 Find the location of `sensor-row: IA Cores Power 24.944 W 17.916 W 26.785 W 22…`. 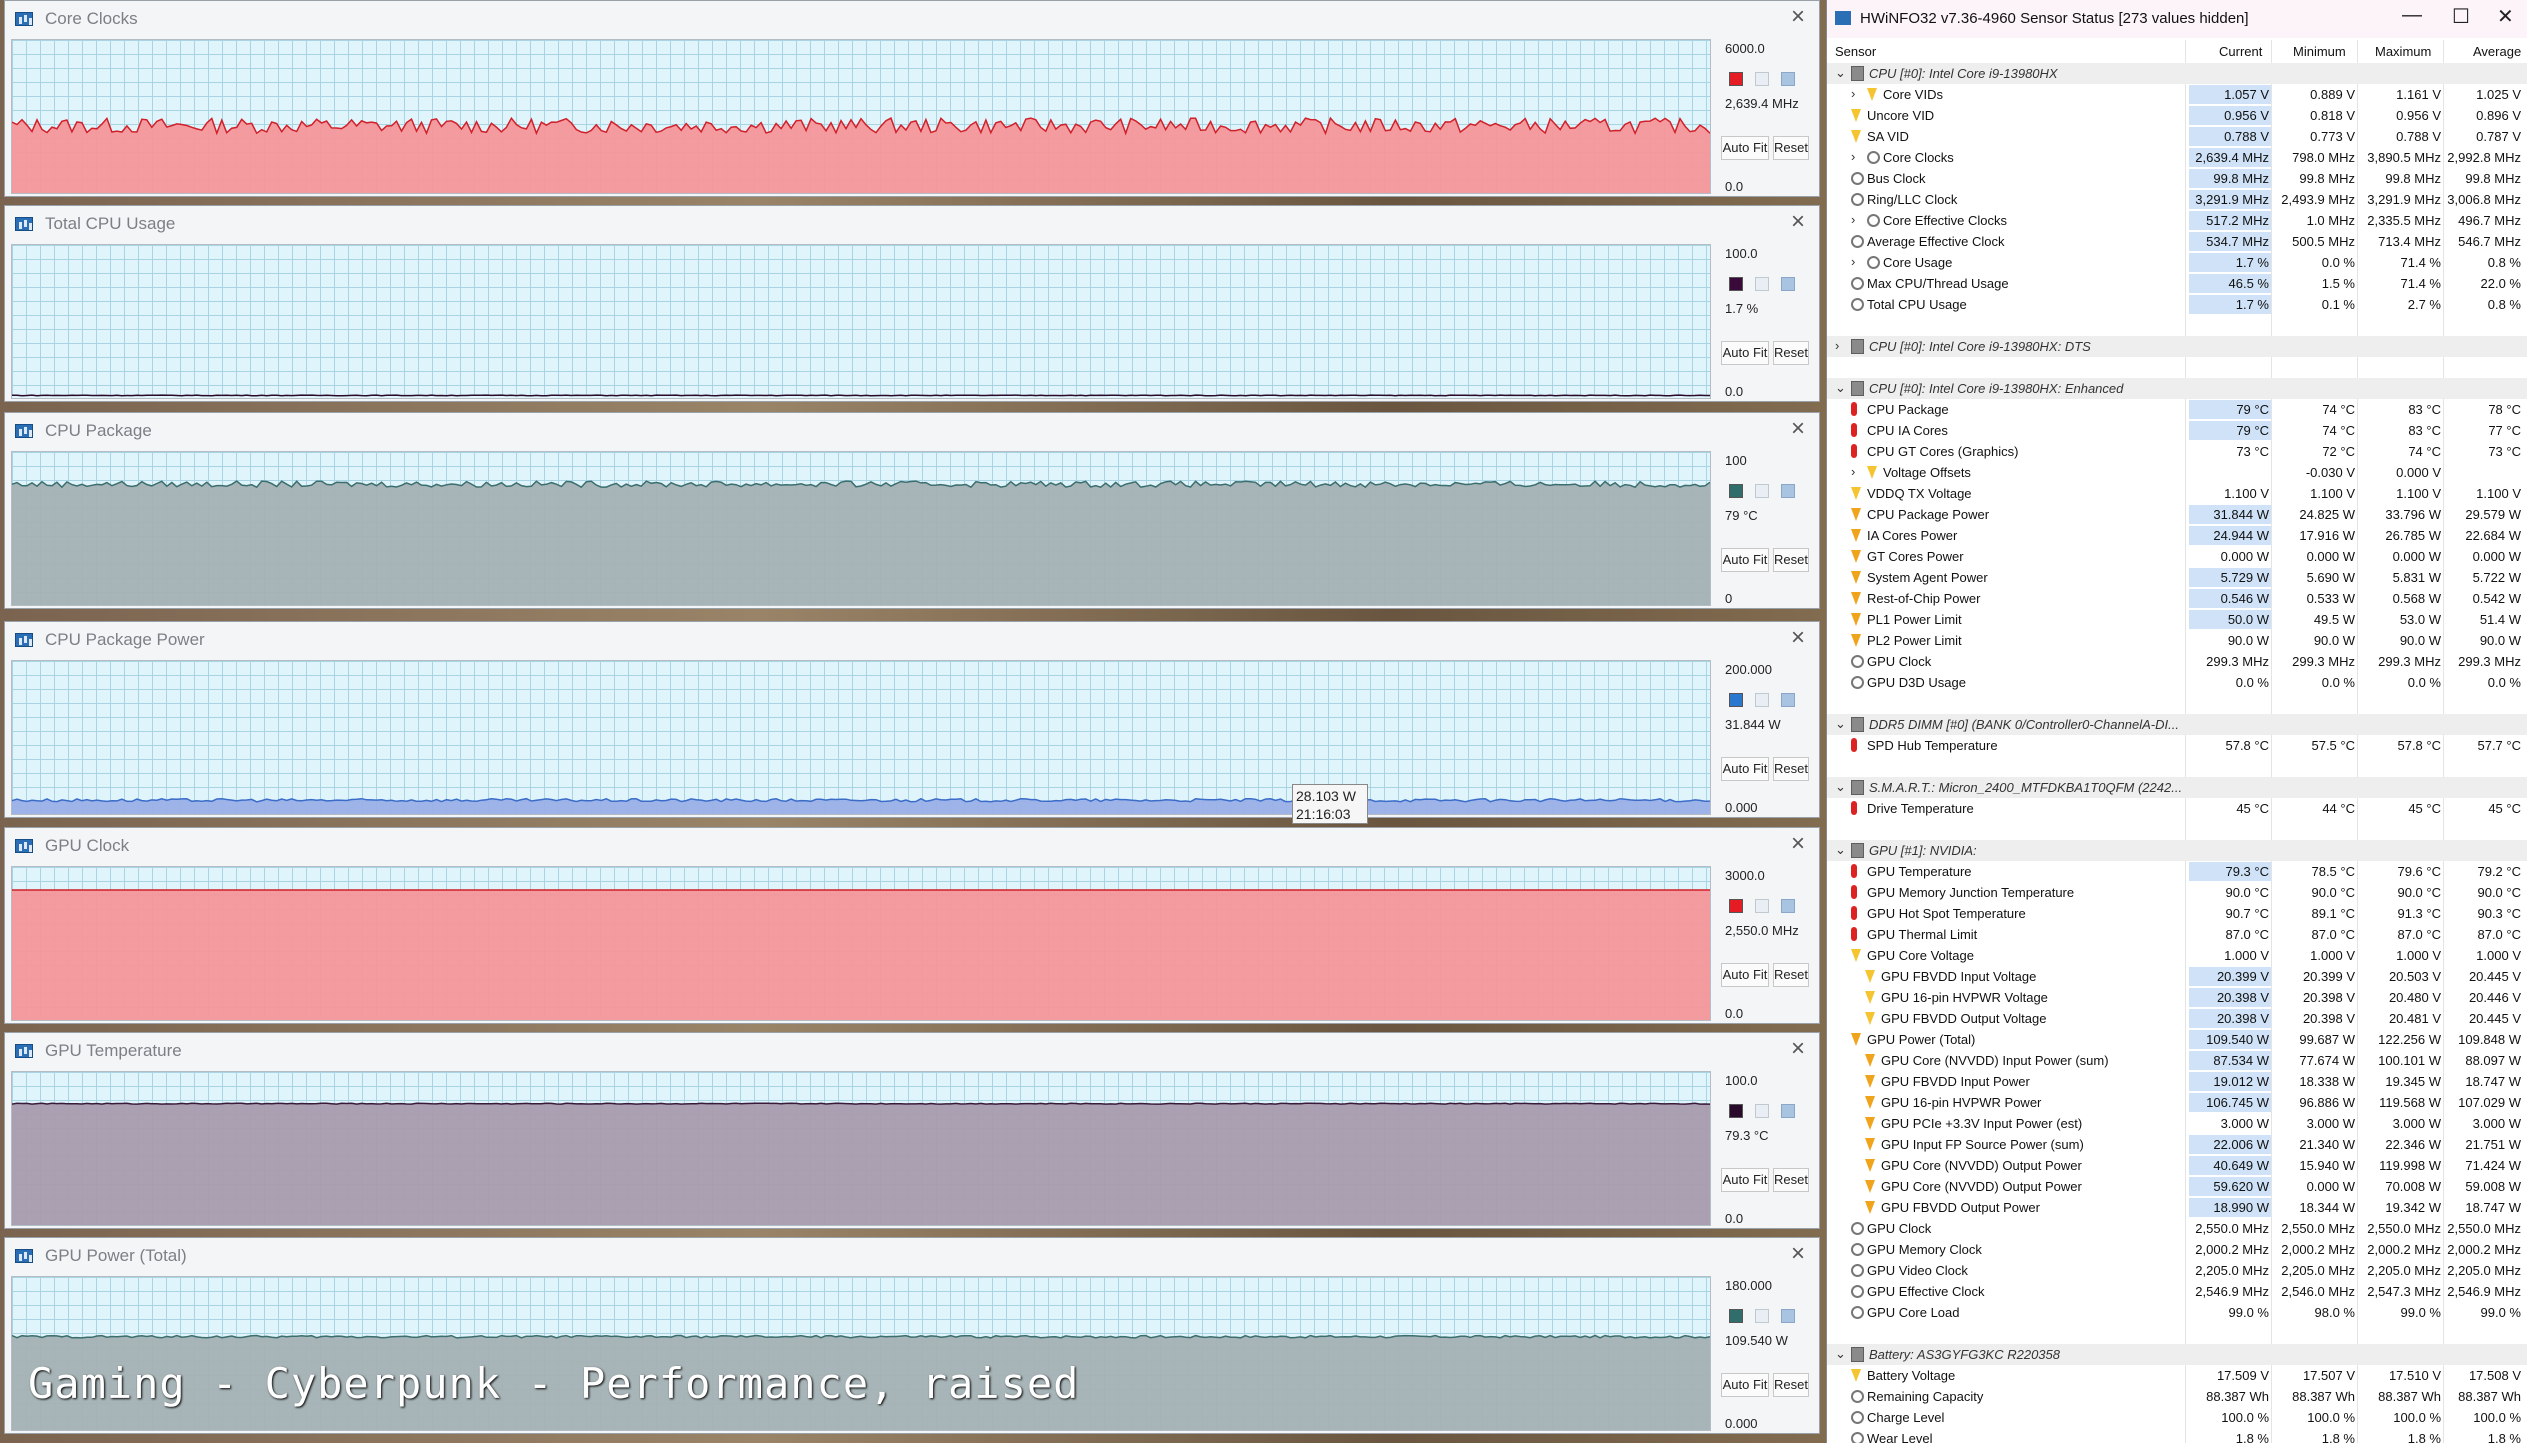

sensor-row: IA Cores Power 24.944 W 17.916 W 26.785 W 22… is located at coordinates (2177, 535).